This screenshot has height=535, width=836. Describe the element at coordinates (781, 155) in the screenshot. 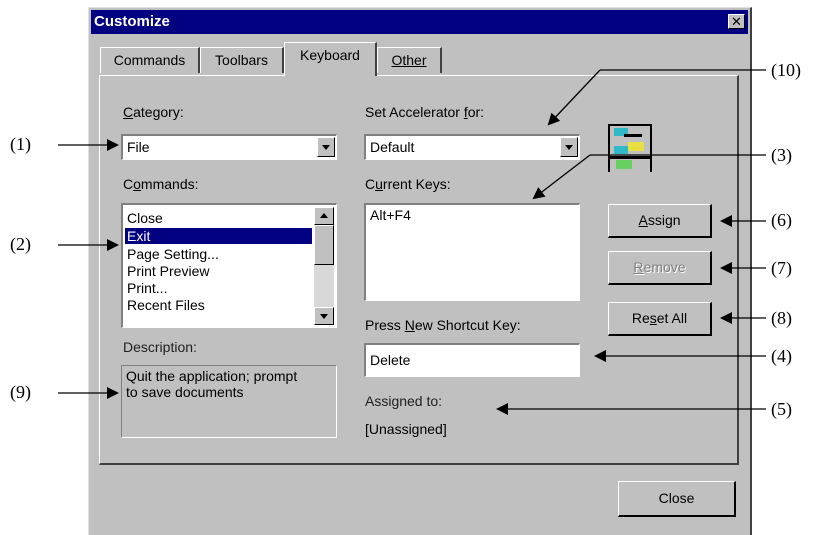

I see `annotation-3: (3)` at that location.